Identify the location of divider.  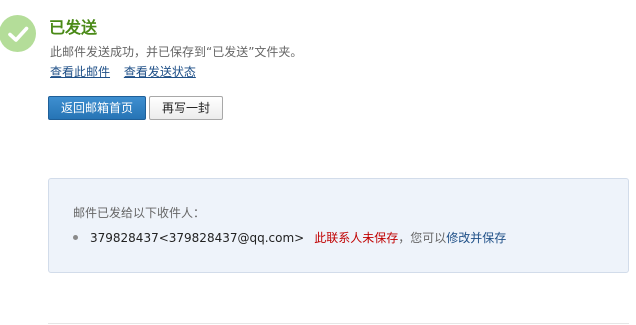
(338, 323).